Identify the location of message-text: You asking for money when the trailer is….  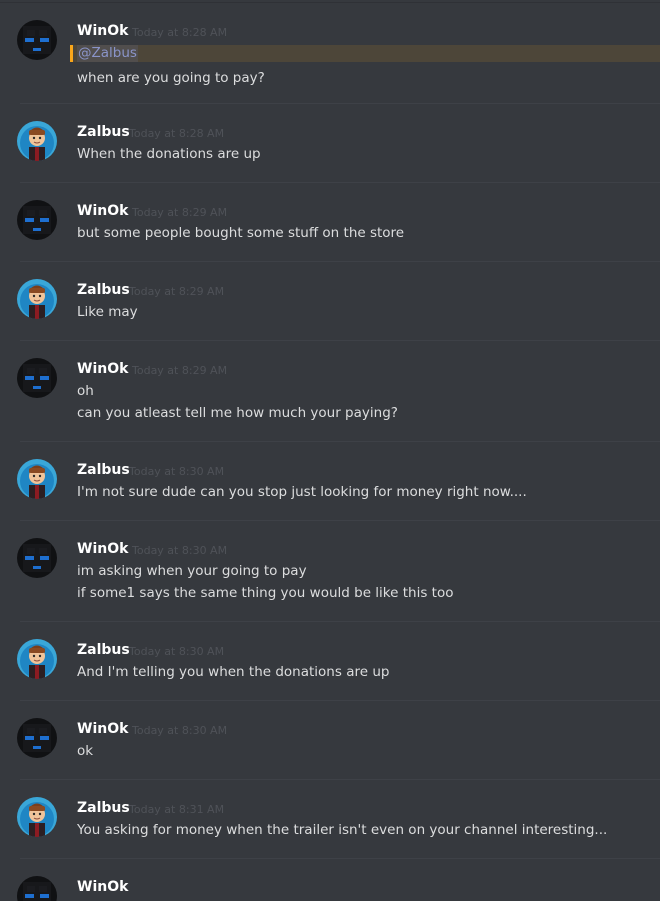
(342, 830).